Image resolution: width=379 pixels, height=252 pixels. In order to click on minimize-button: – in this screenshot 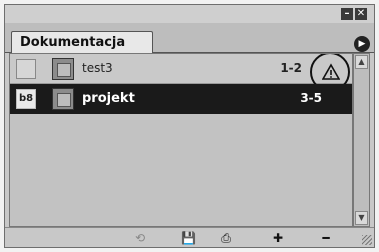, I will do `click(347, 14)`.